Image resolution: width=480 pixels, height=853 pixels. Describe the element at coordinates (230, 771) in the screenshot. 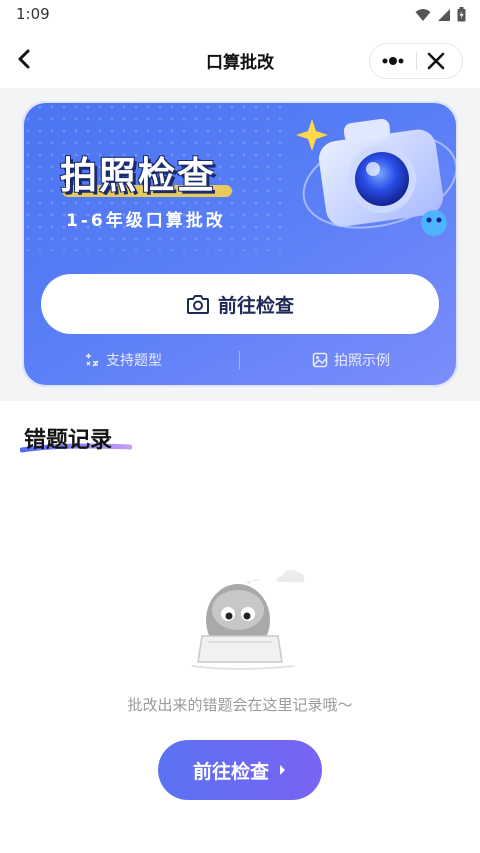

I see `go-check-bottom-label: 前往检查` at that location.